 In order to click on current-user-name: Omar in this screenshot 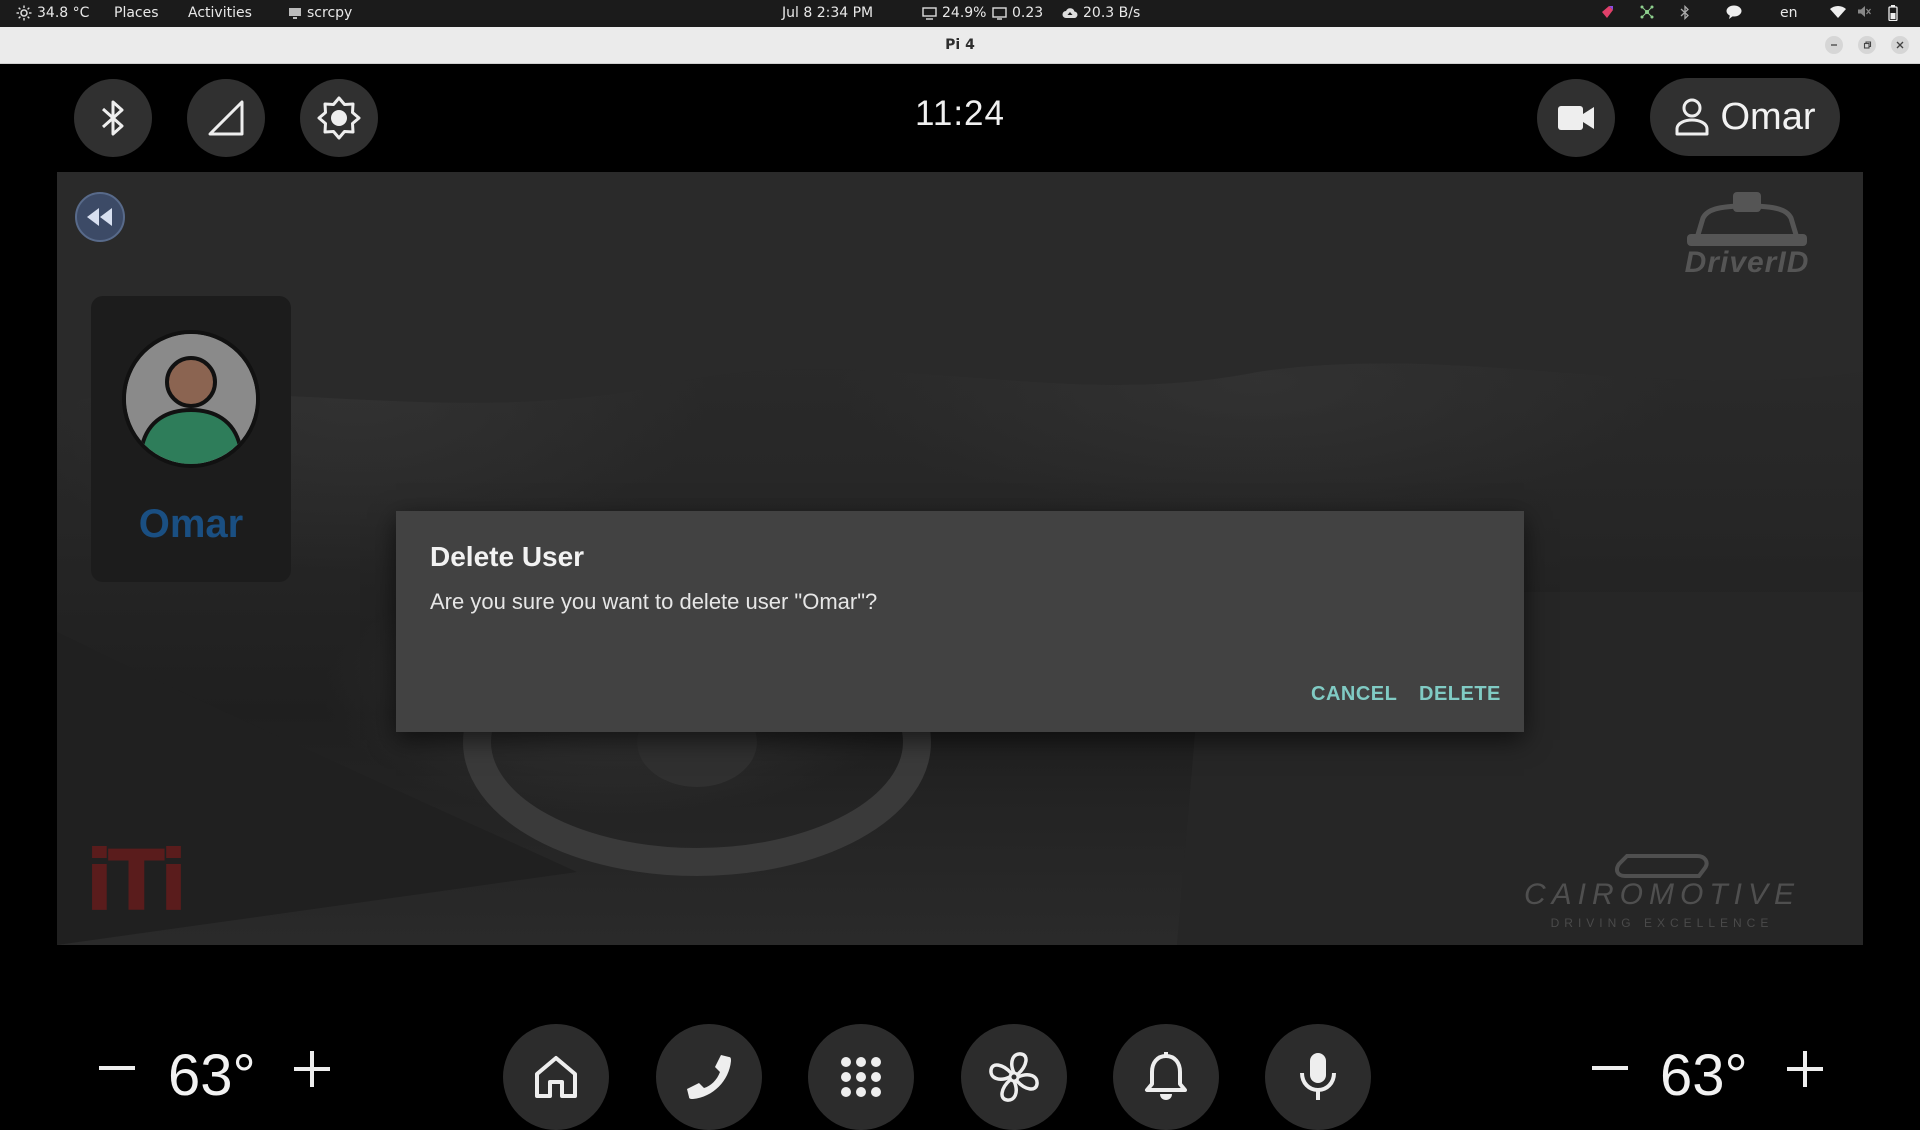, I will do `click(1768, 116)`.